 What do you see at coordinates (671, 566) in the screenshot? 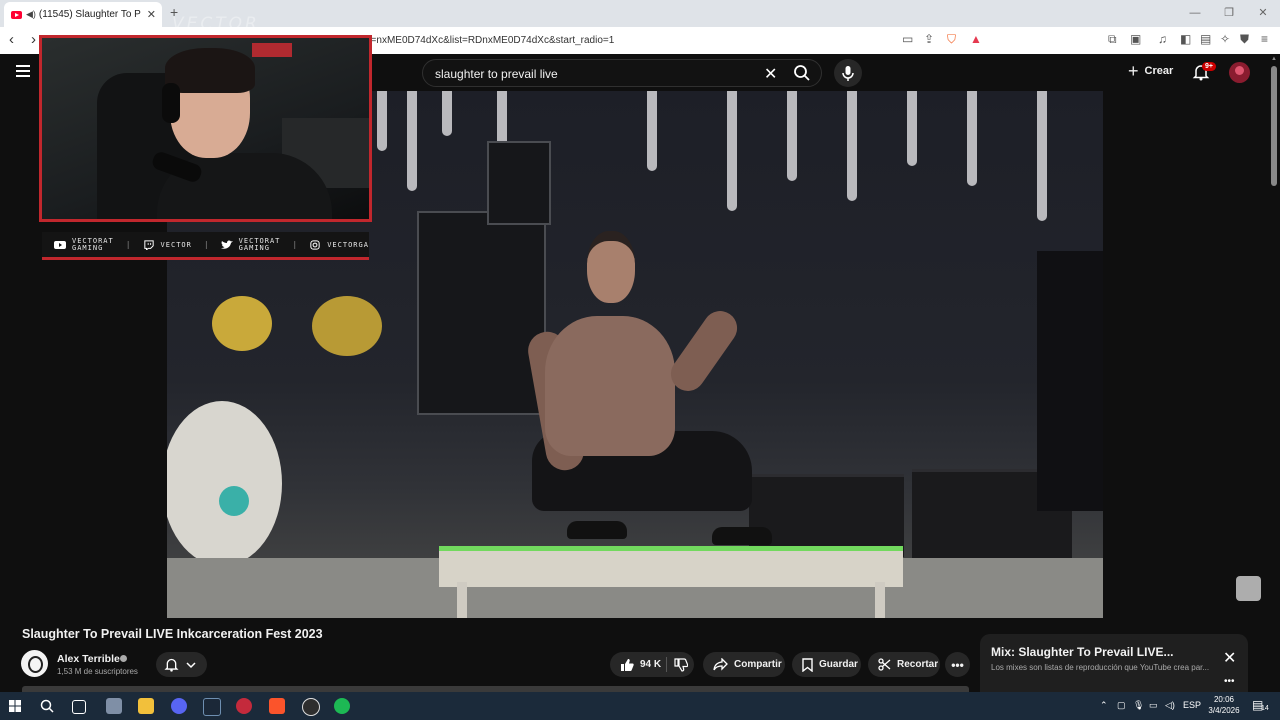
I see `stage-riser` at bounding box center [671, 566].